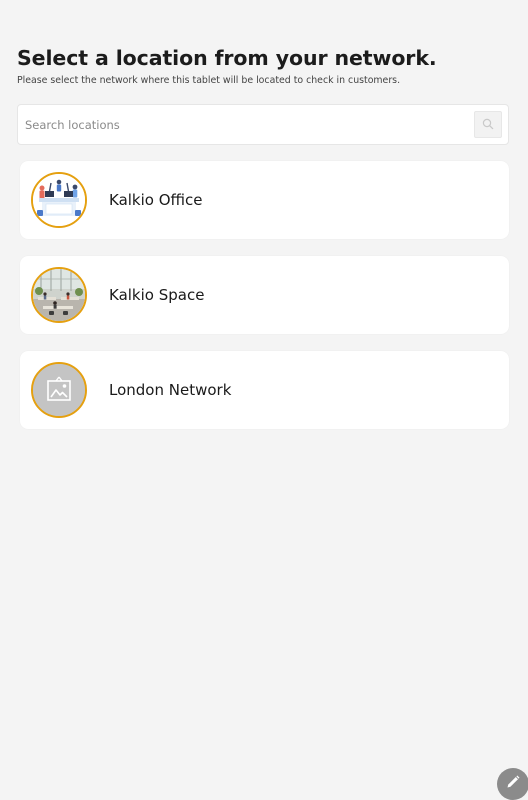 This screenshot has width=528, height=800. What do you see at coordinates (238, 124) in the screenshot?
I see `search-input` at bounding box center [238, 124].